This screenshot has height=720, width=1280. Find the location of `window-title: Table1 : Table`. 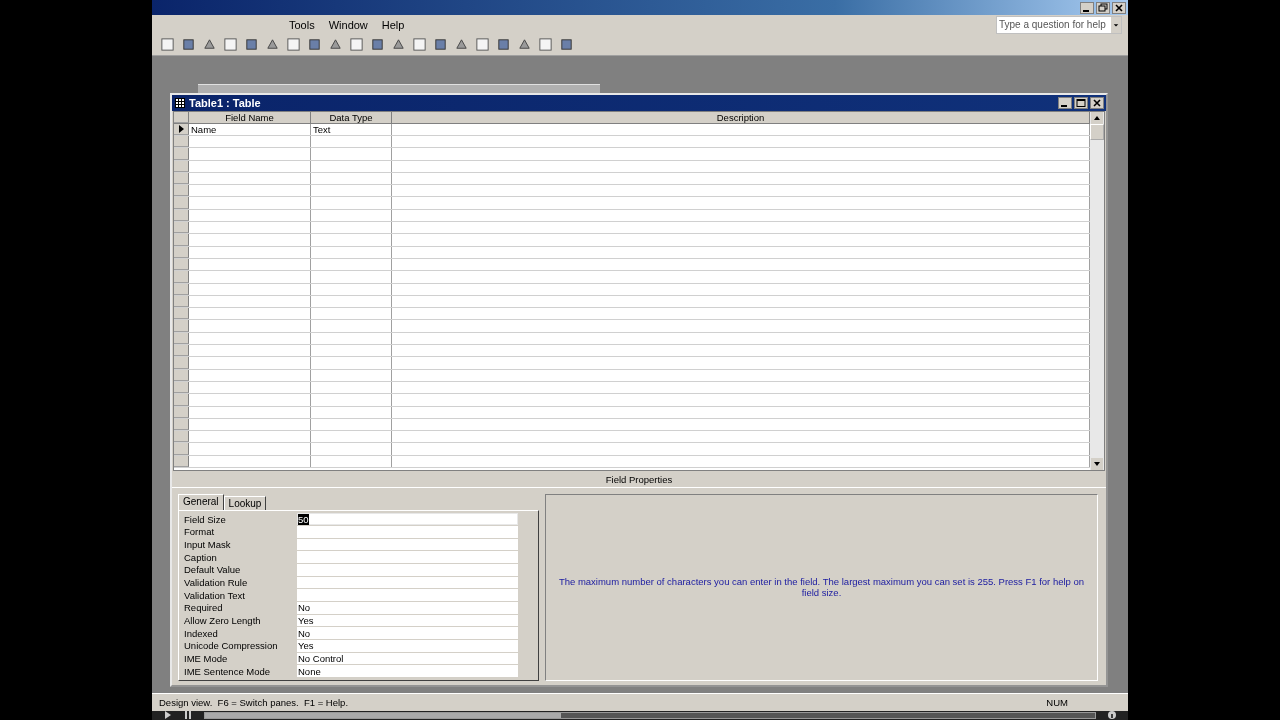

window-title: Table1 : Table is located at coordinates (225, 102).